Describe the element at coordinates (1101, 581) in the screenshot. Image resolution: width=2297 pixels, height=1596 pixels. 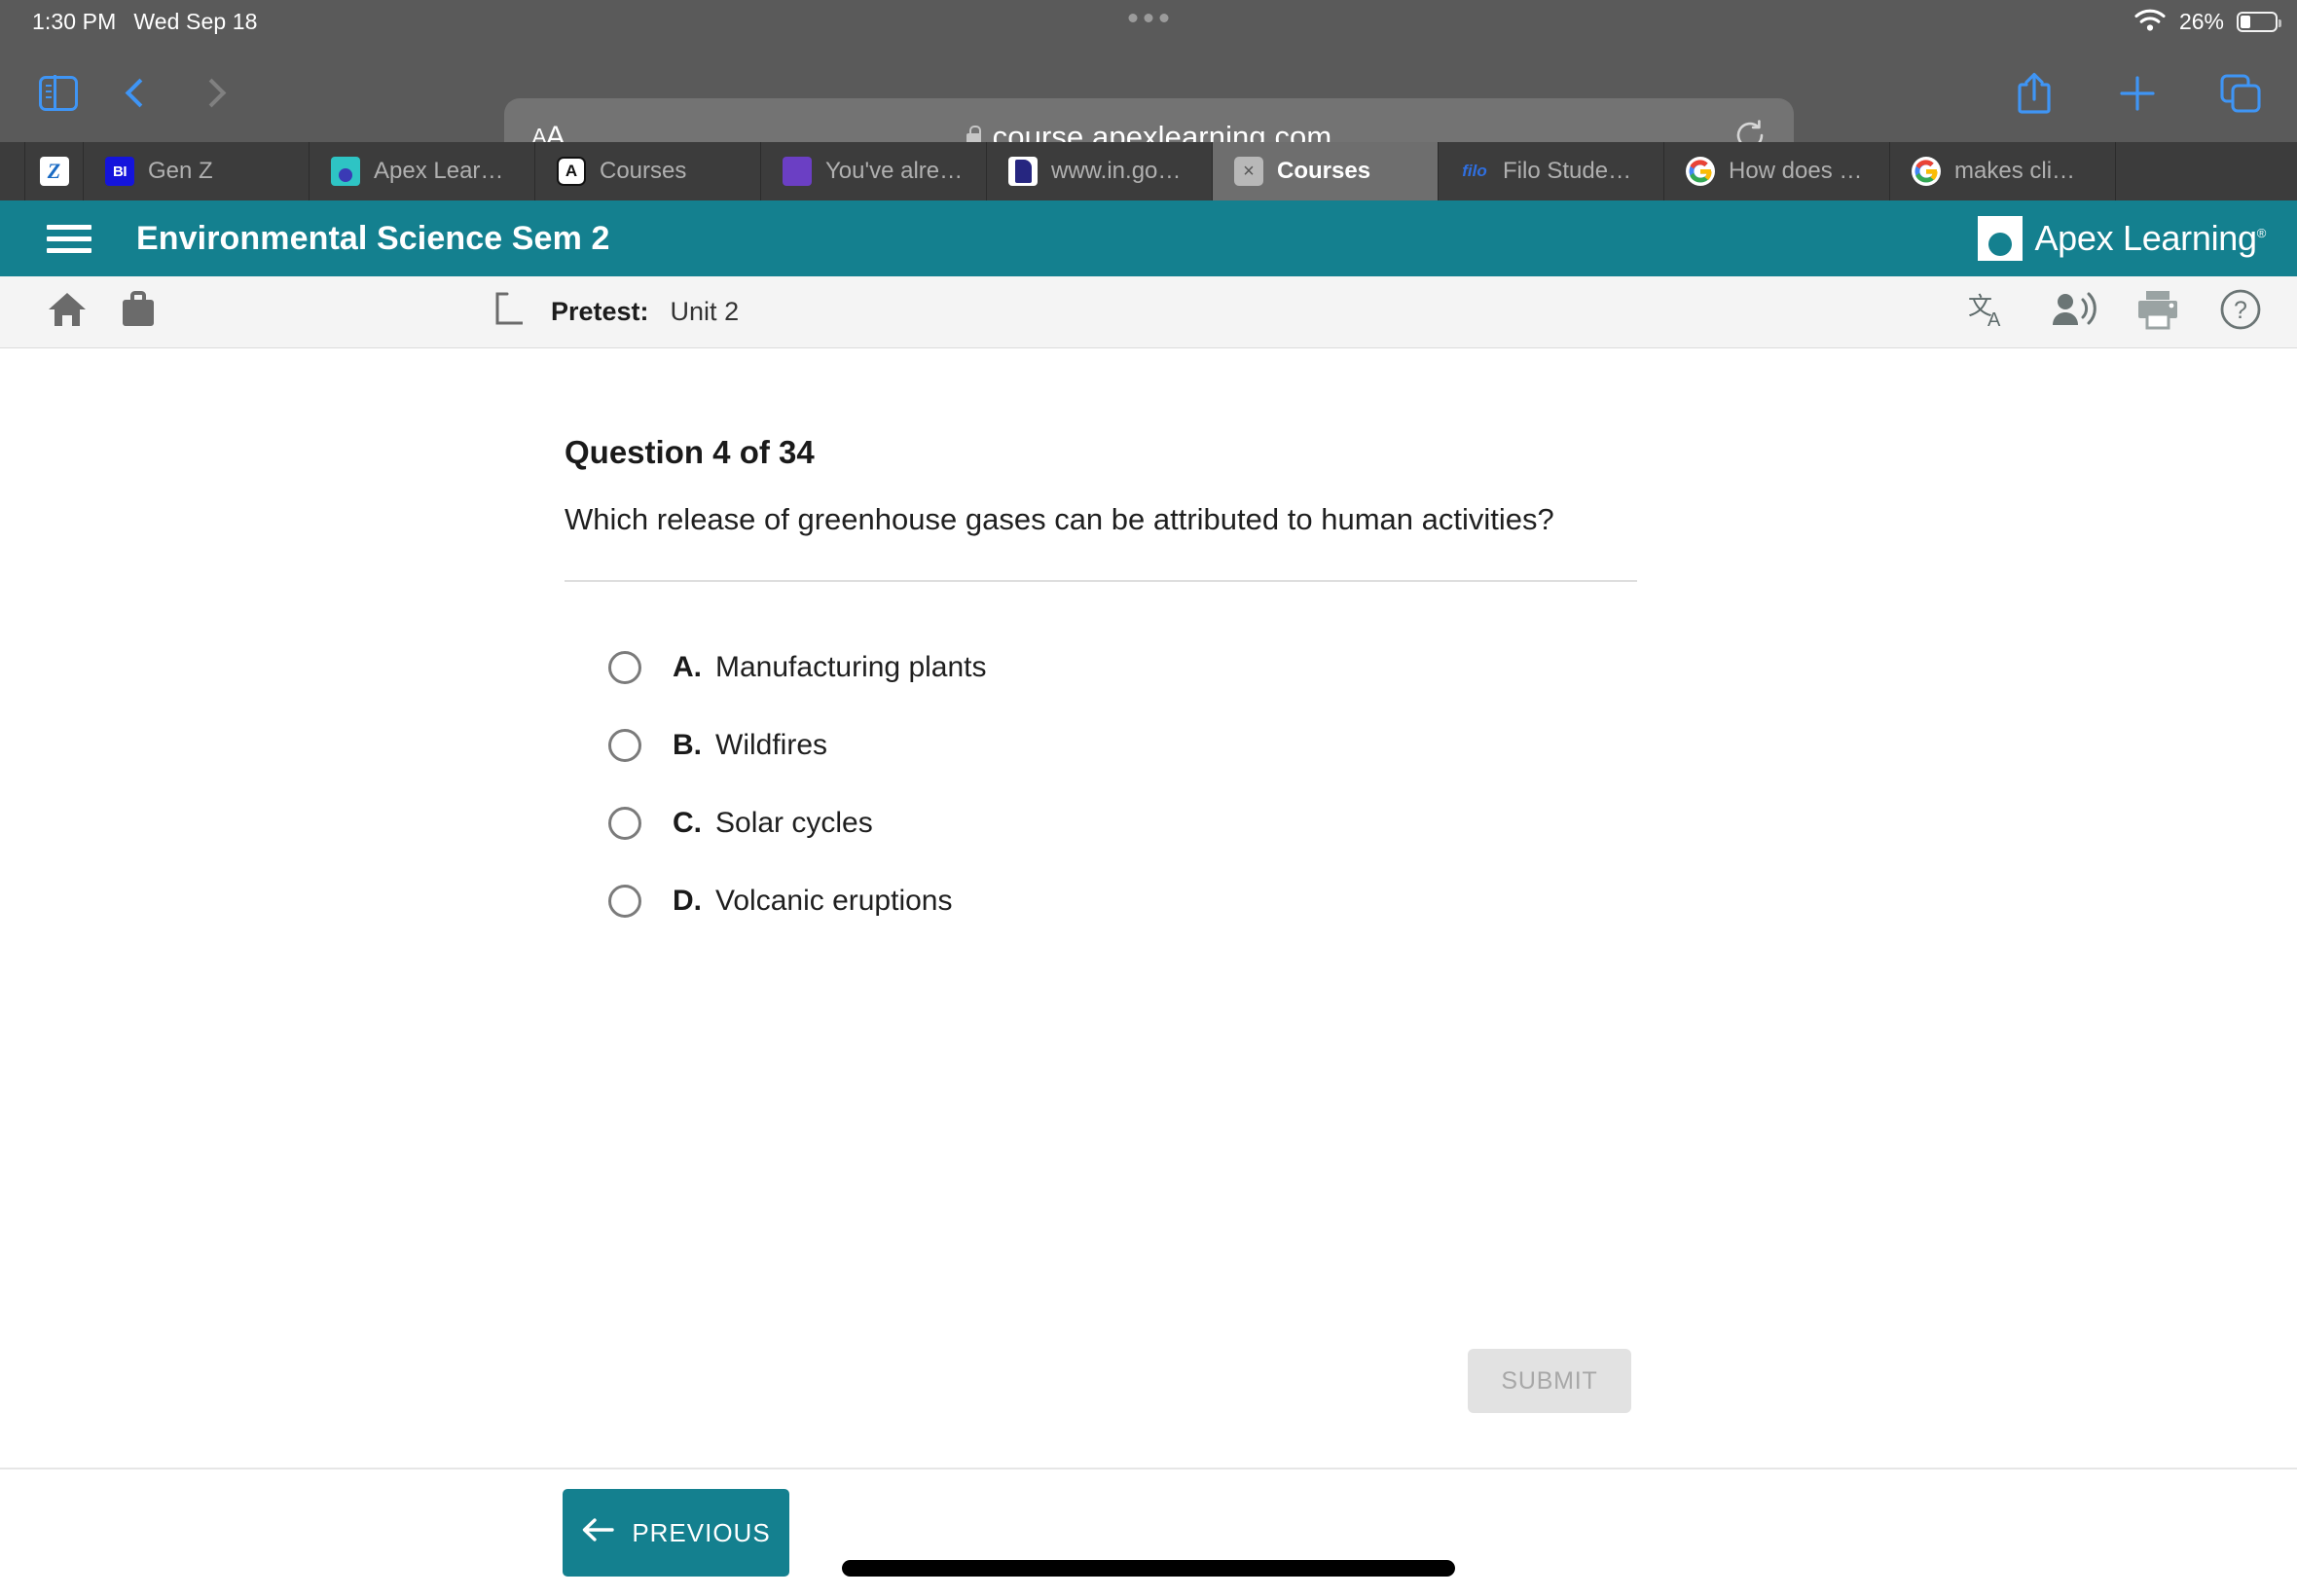
I see `question-divider` at that location.